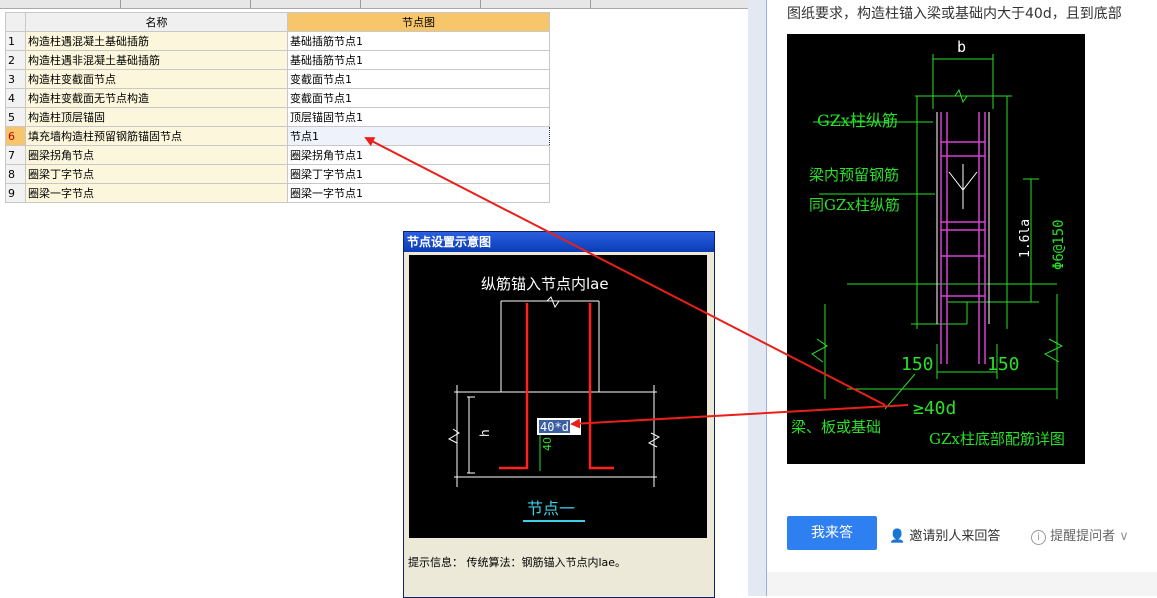 The height and width of the screenshot is (598, 1157). What do you see at coordinates (15, 117) in the screenshot?
I see `row-number: 5` at bounding box center [15, 117].